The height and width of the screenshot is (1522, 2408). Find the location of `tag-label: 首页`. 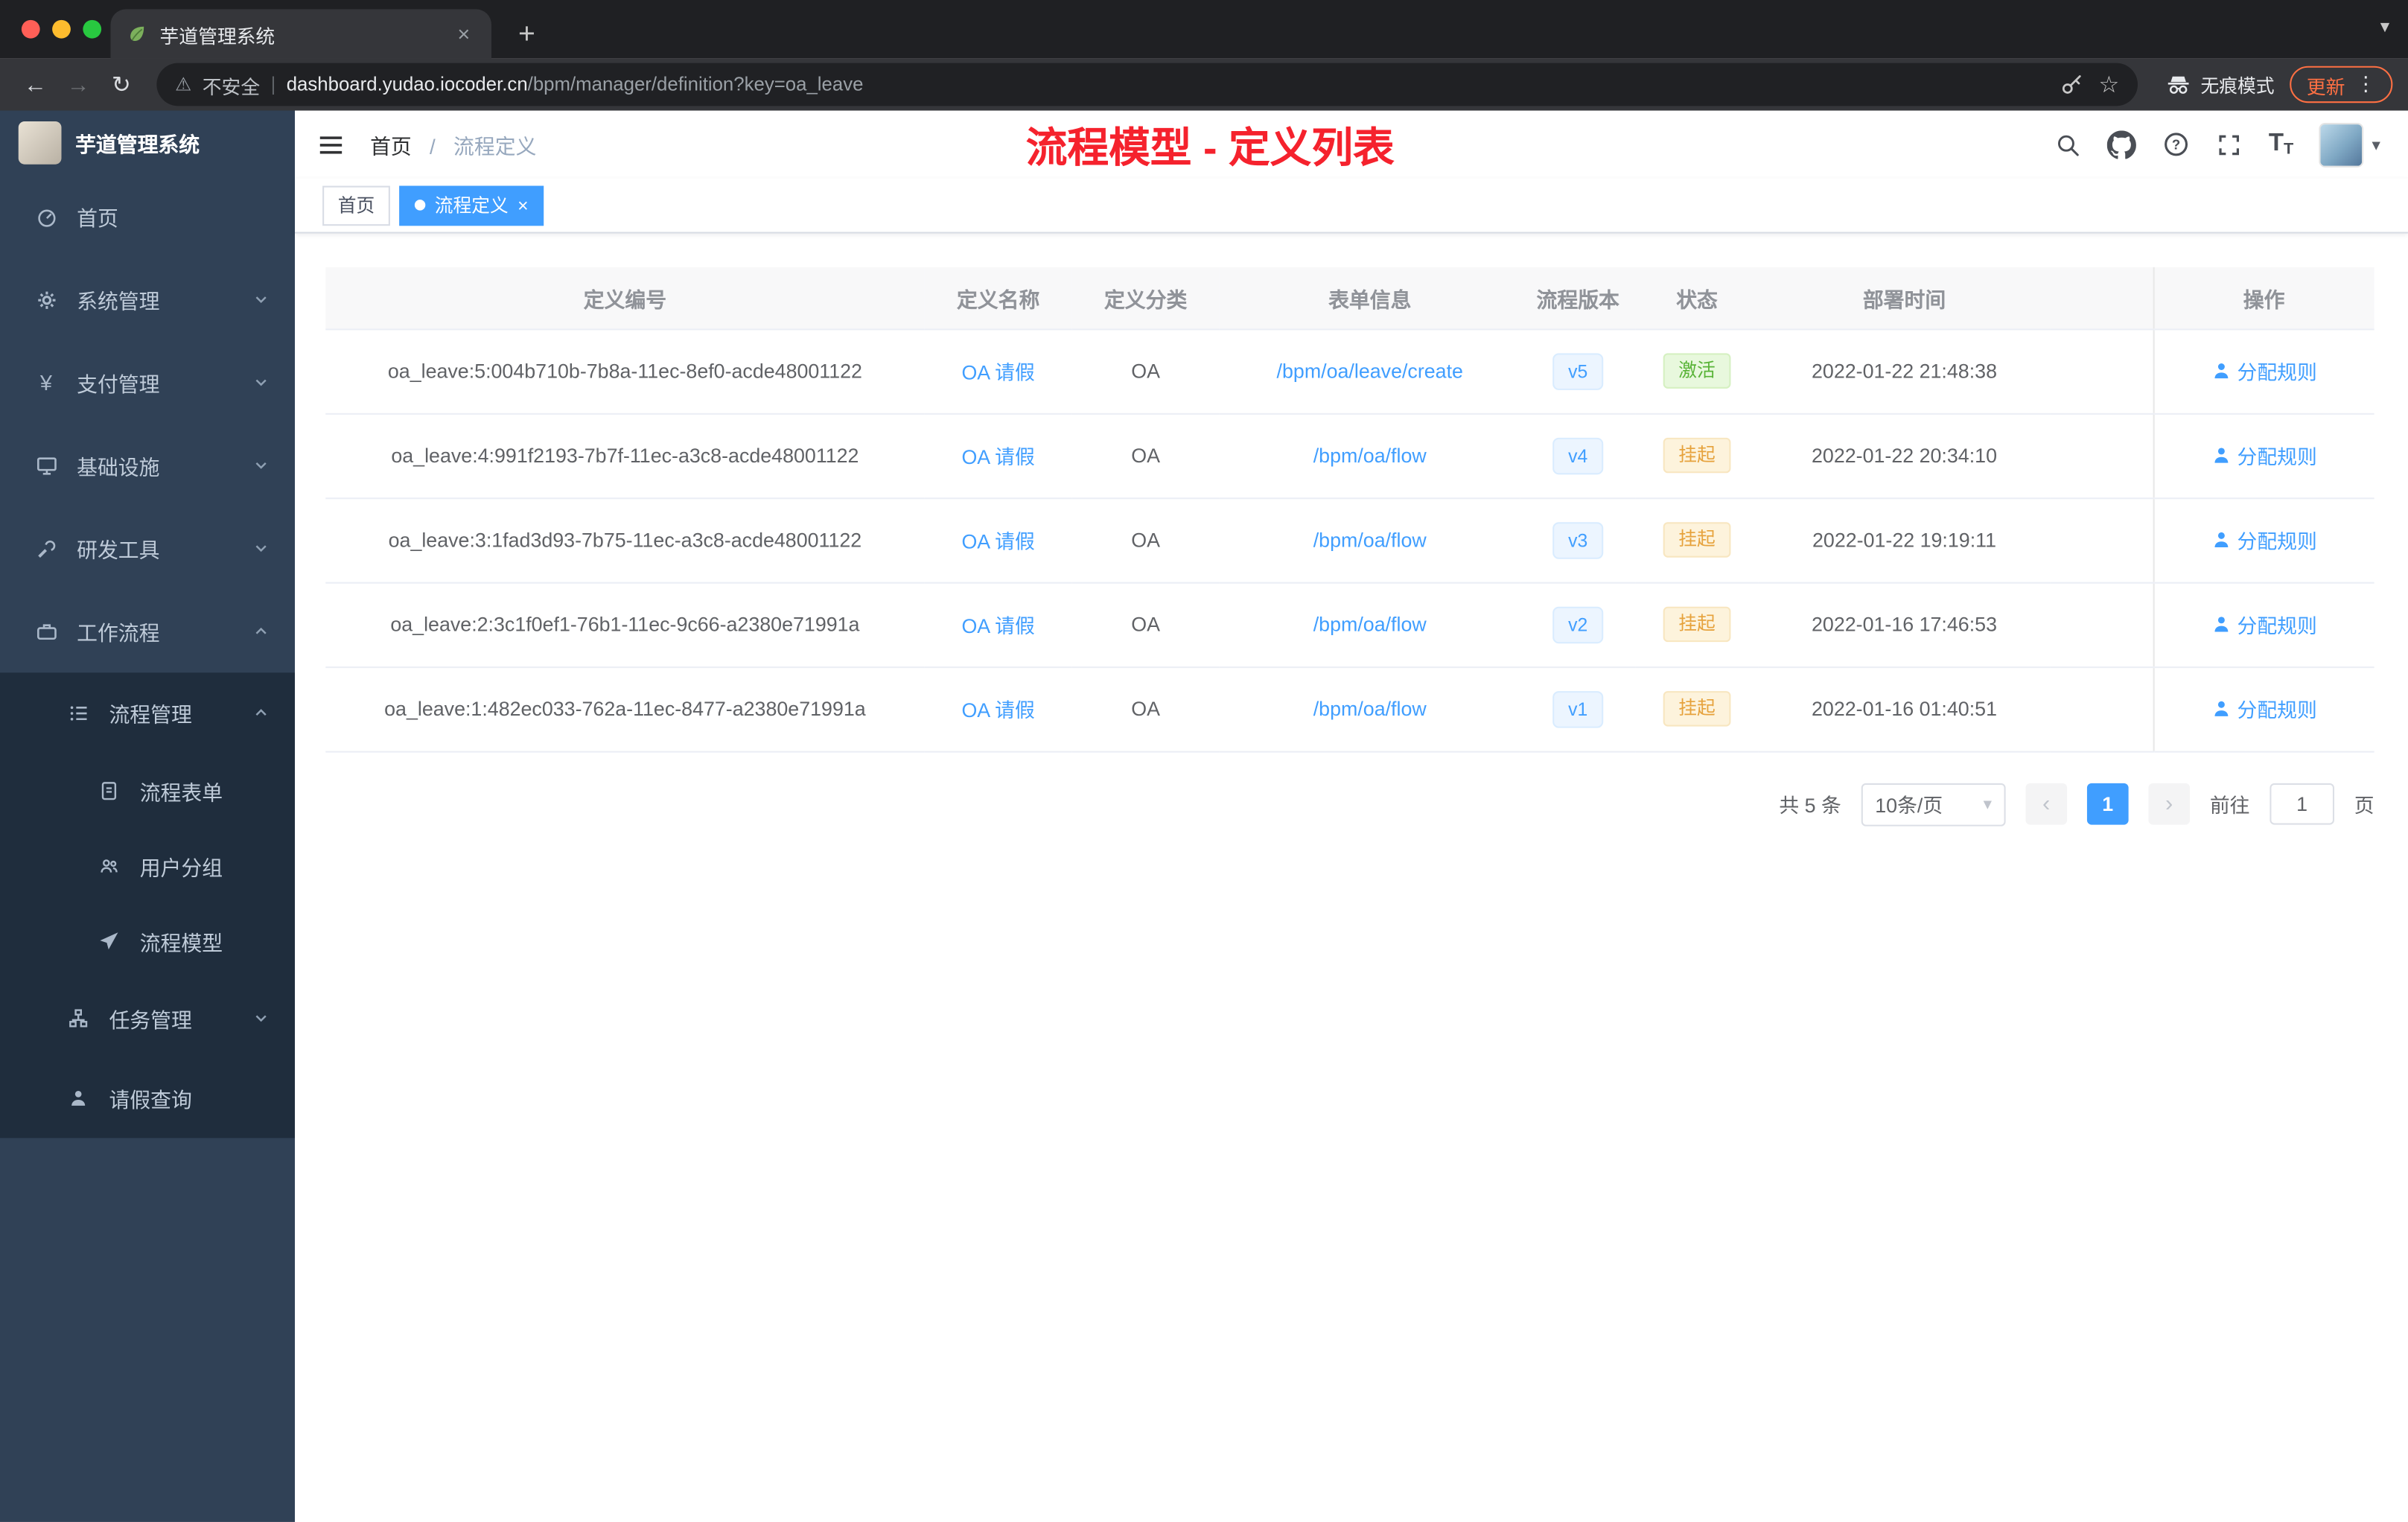

tag-label: 首页 is located at coordinates (356, 205).